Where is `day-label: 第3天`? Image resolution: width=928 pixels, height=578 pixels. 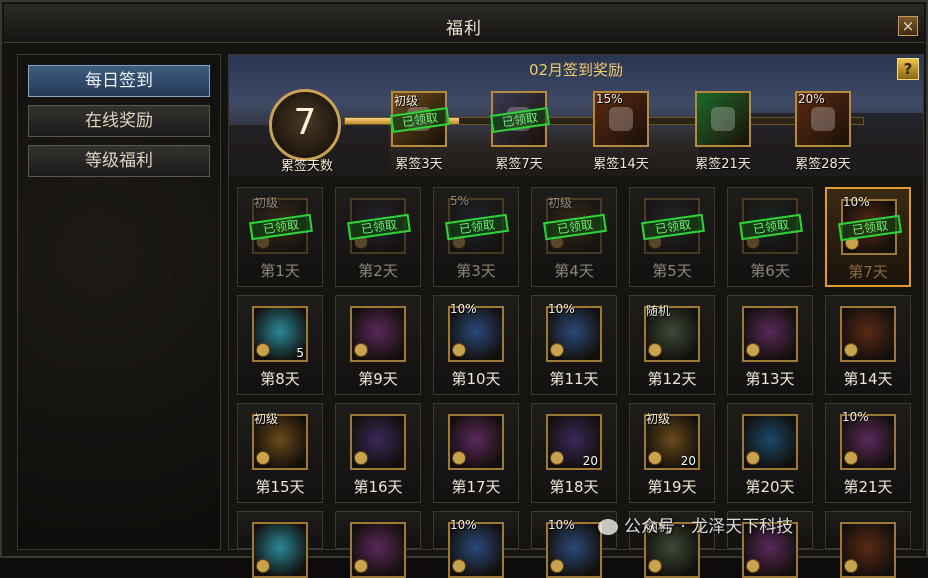 day-label: 第3天 is located at coordinates (476, 271).